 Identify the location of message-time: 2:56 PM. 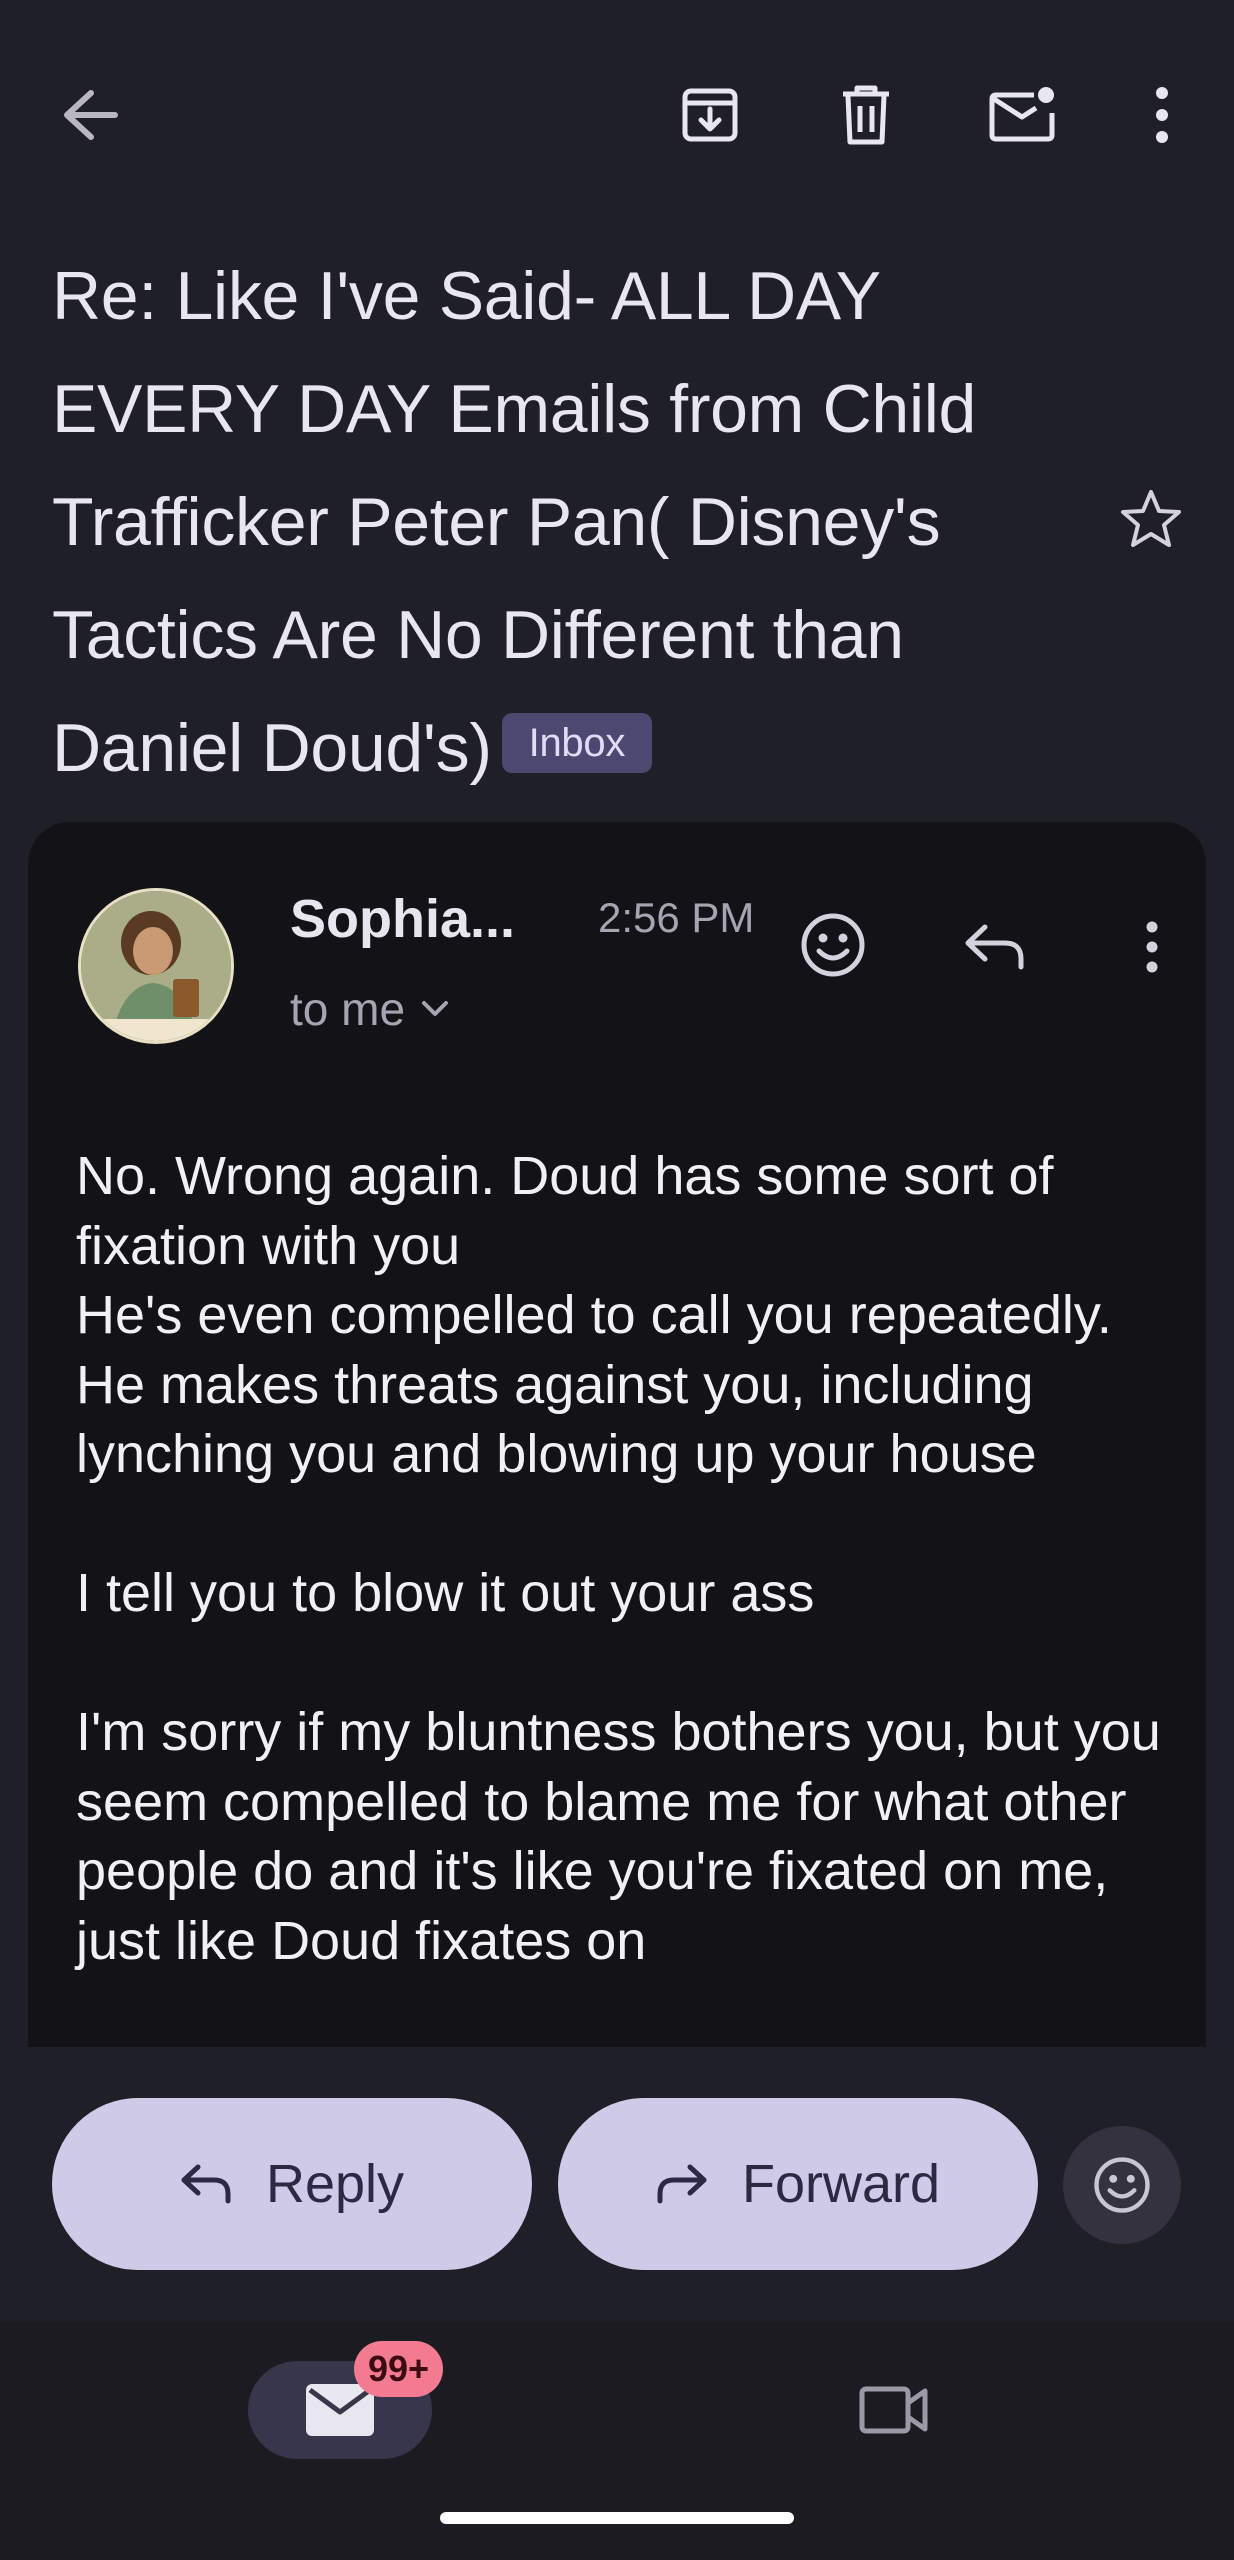
(676, 917).